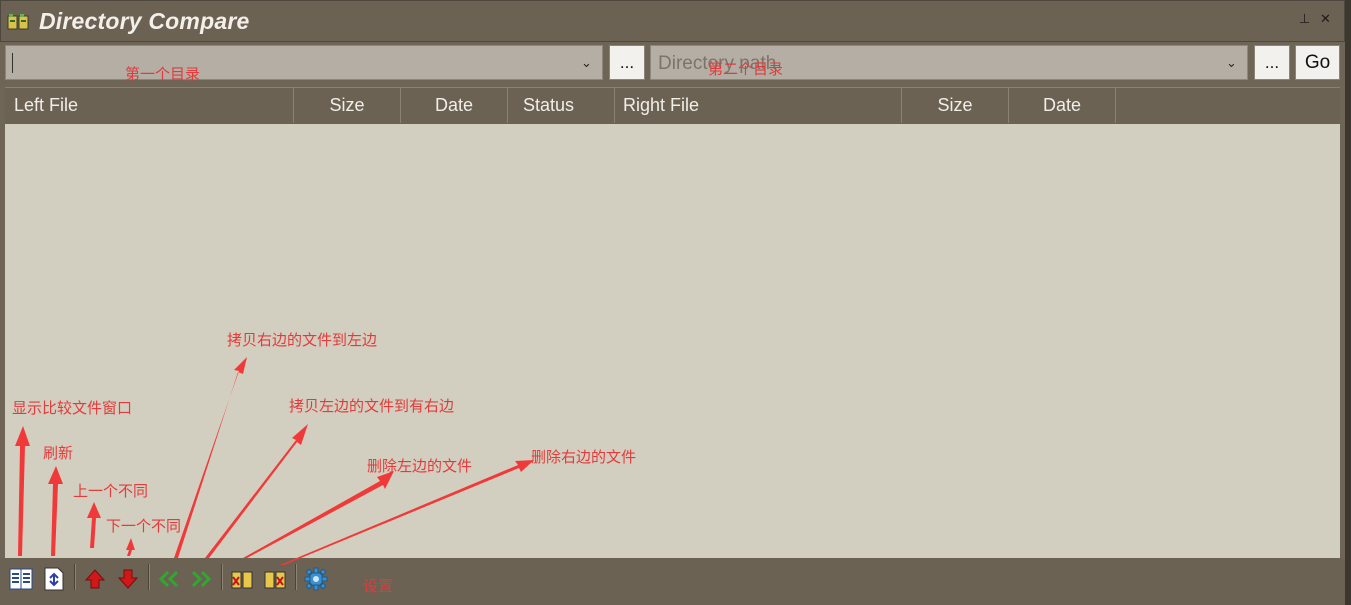  Describe the element at coordinates (372, 406) in the screenshot. I see `annotation-copy-left-to-right: 拷贝左边的文件到有右边` at that location.